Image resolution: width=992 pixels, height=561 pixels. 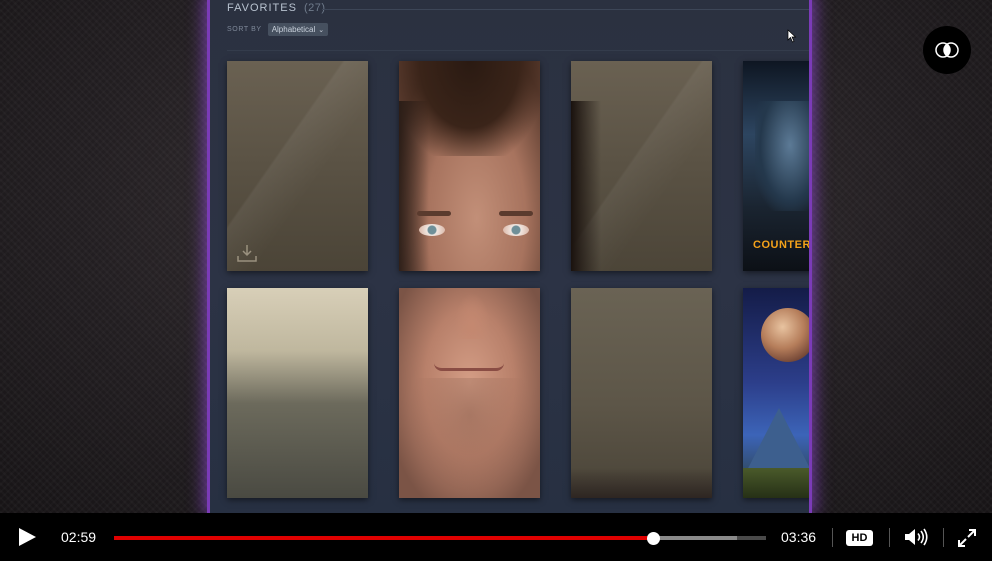 I want to click on mouth-region, so click(x=469, y=367).